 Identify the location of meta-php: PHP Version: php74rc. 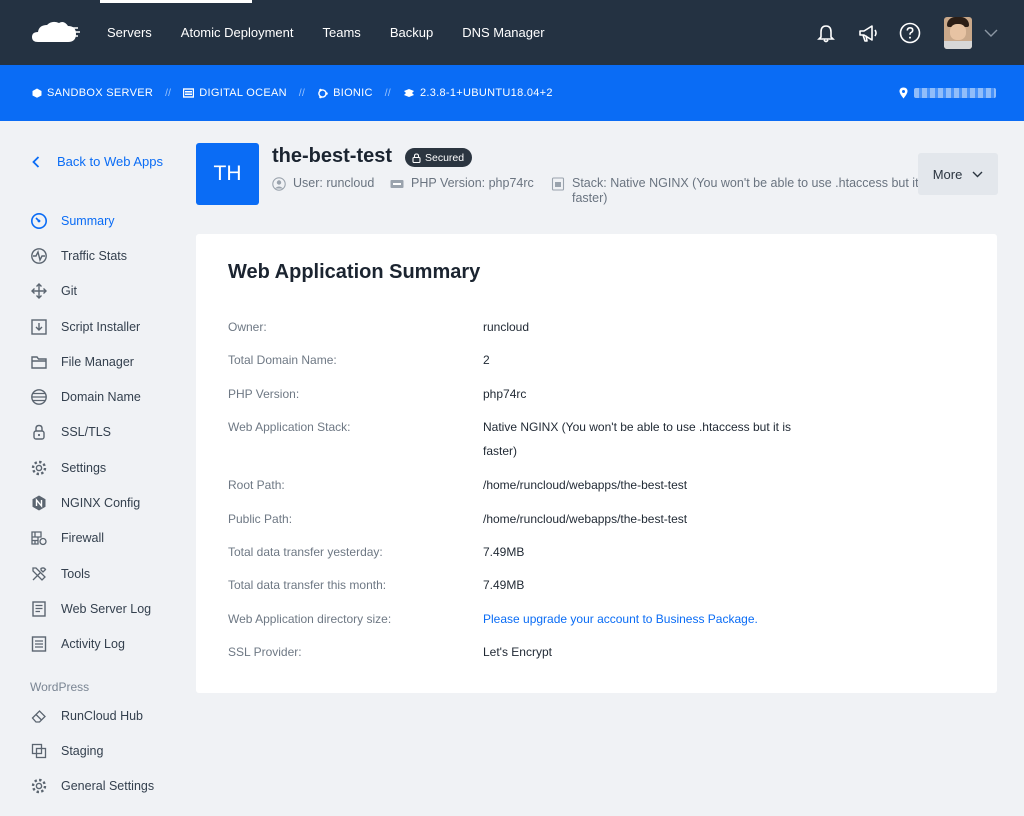
(462, 183).